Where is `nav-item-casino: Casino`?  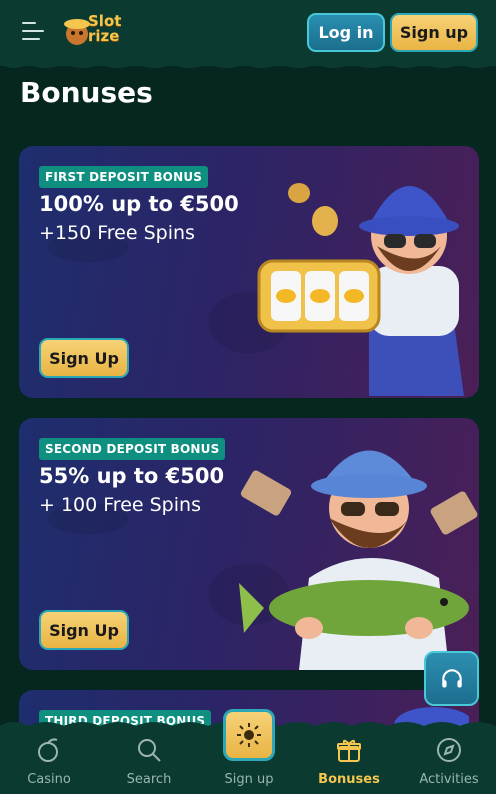
nav-item-casino: Casino is located at coordinates (49, 764).